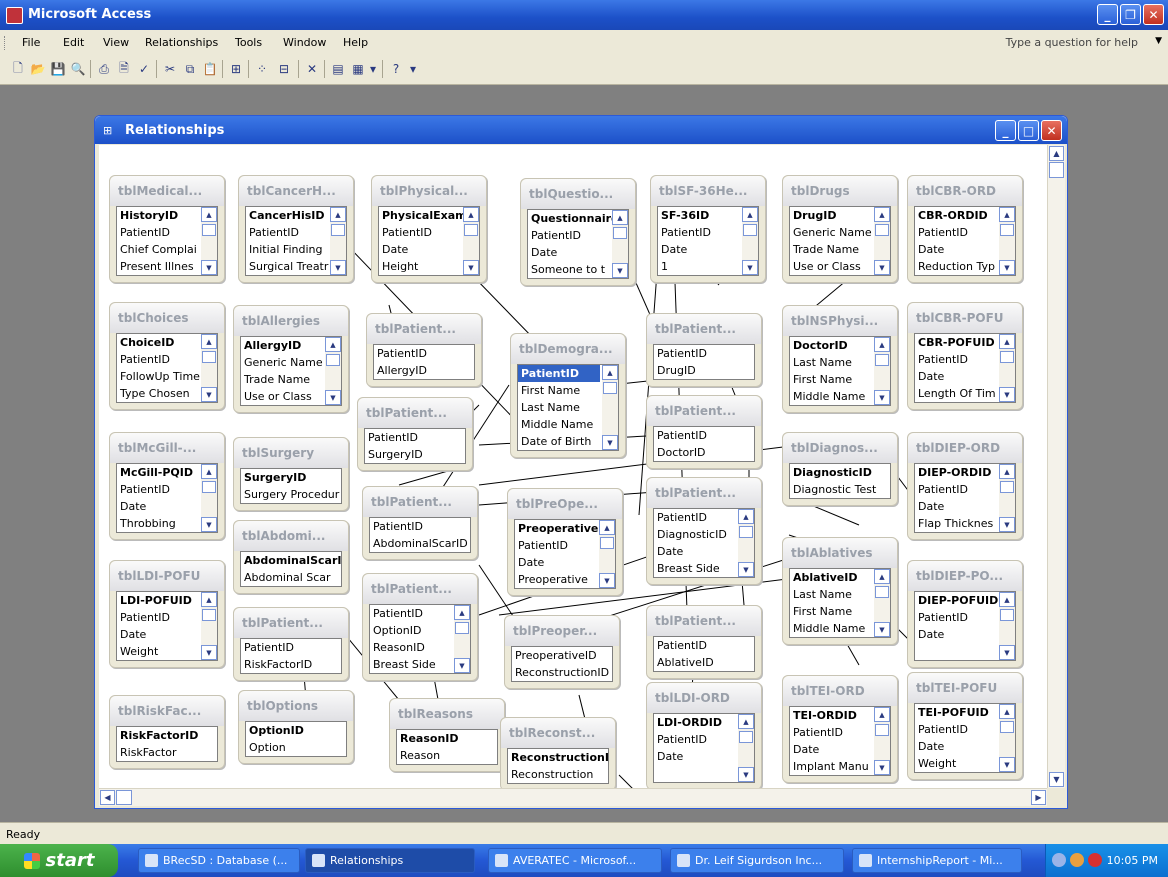  I want to click on field-list: SurgeryID Surgery Procedur, so click(291, 486).